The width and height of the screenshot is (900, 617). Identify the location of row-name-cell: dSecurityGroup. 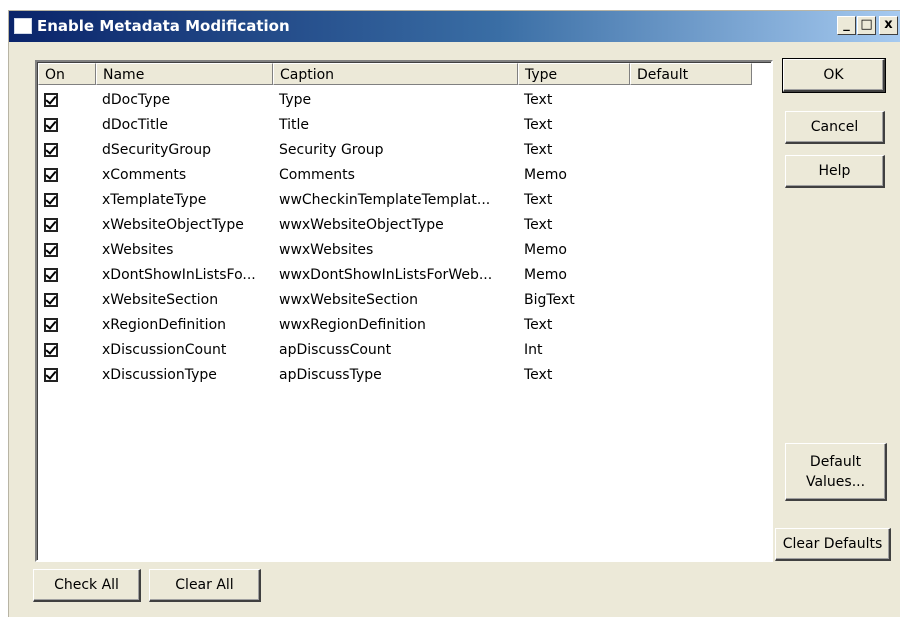
(156, 150).